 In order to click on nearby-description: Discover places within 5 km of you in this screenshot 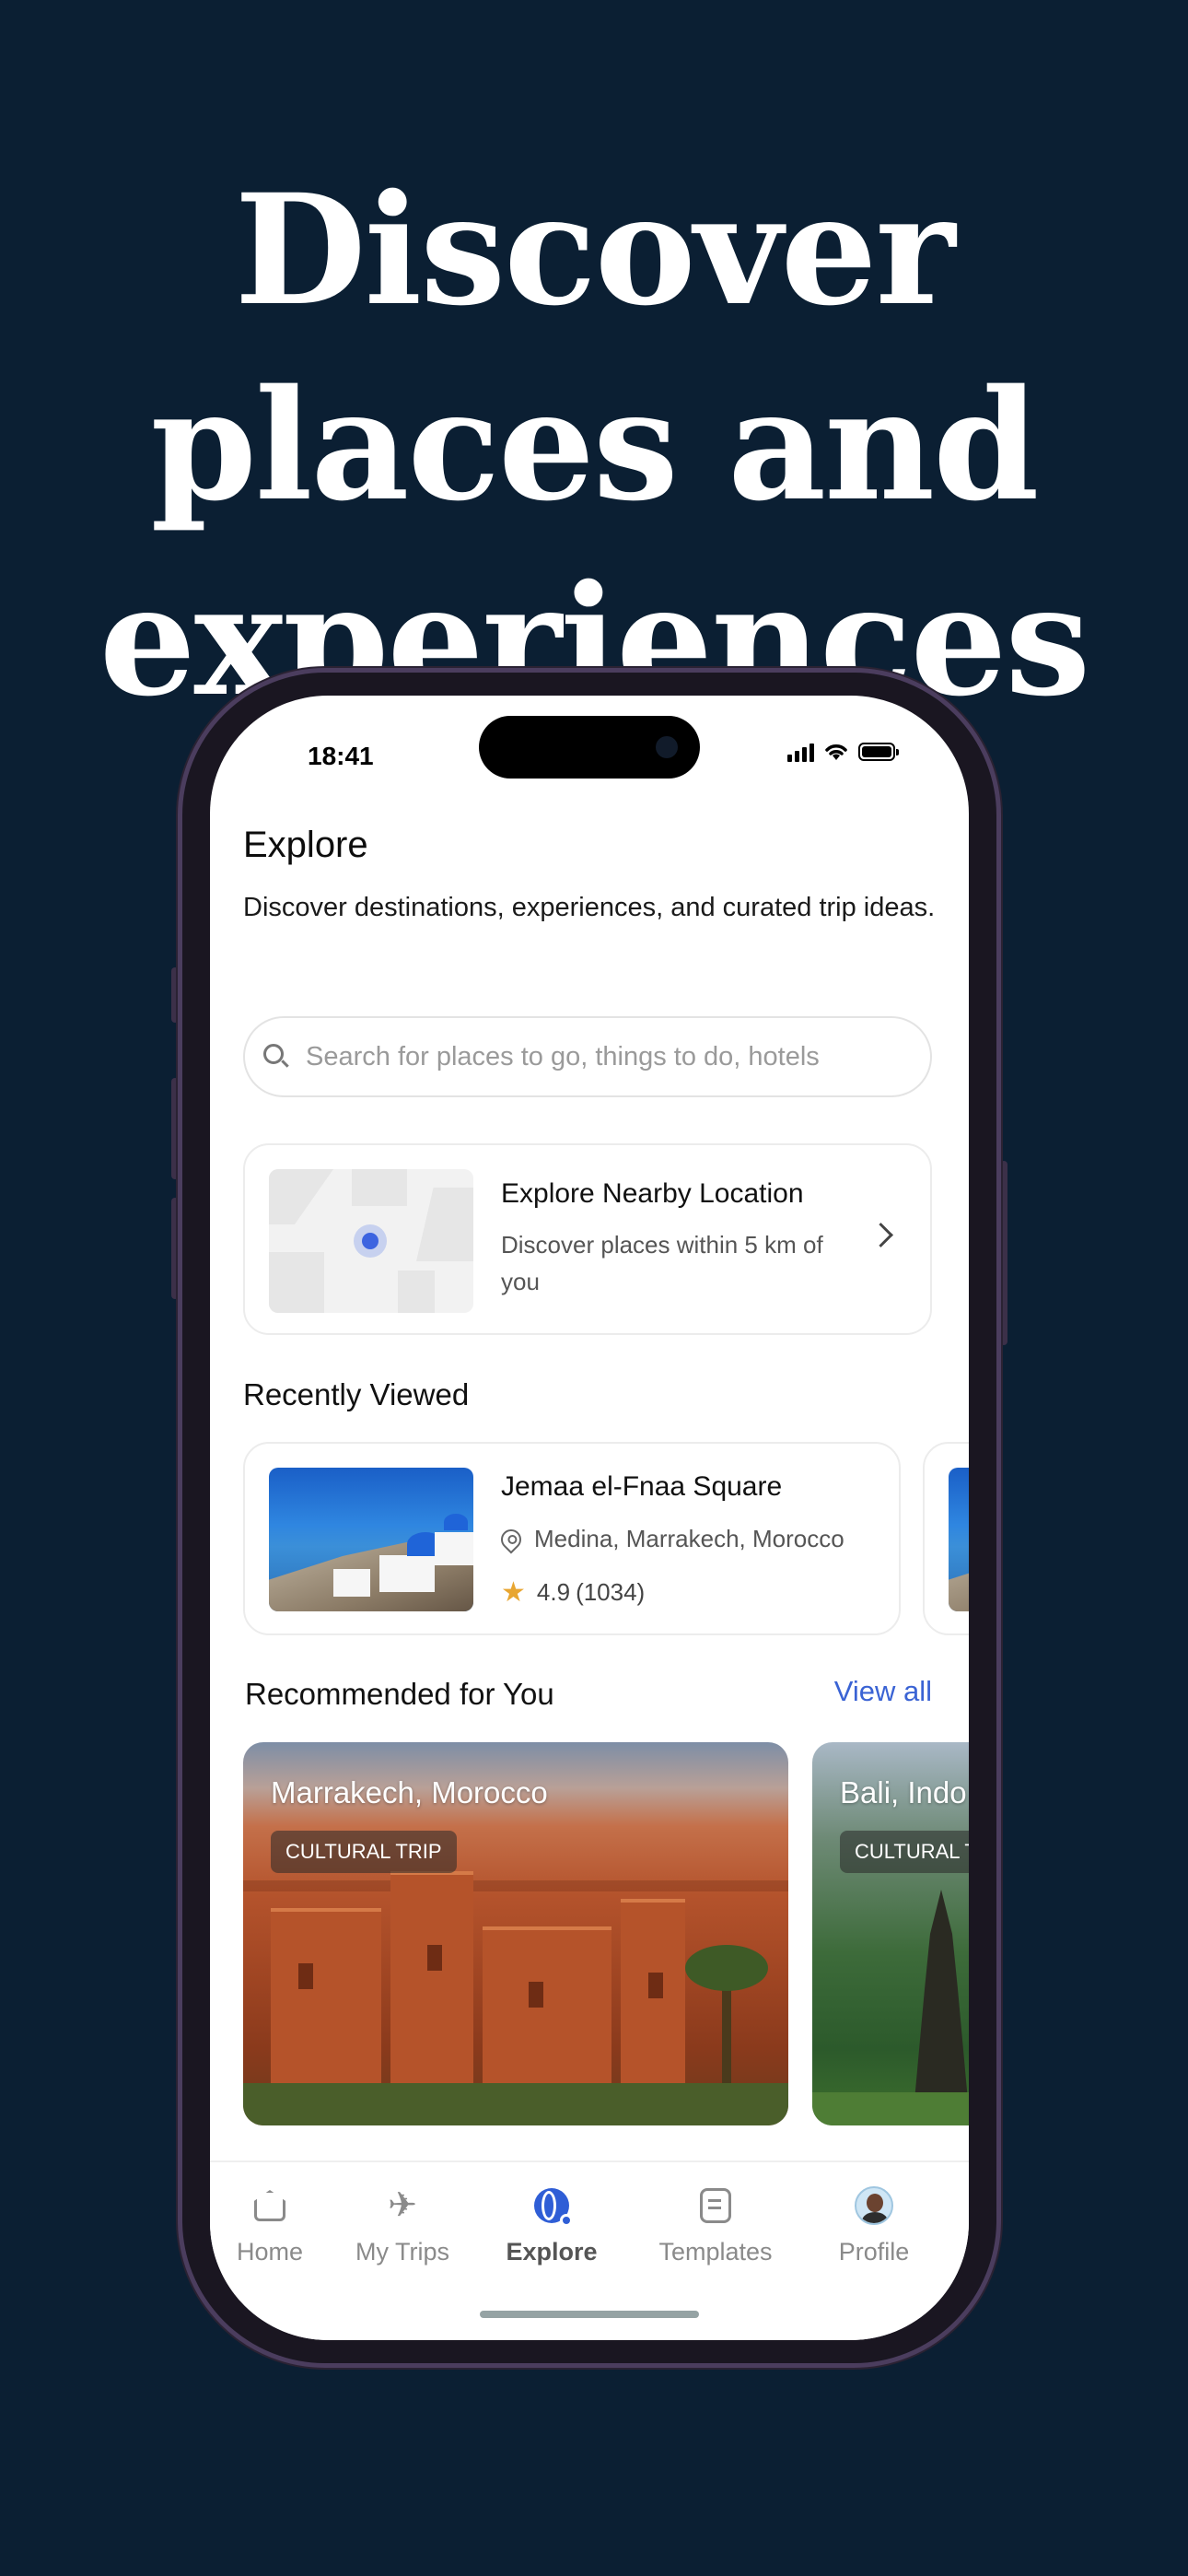, I will do `click(662, 1263)`.